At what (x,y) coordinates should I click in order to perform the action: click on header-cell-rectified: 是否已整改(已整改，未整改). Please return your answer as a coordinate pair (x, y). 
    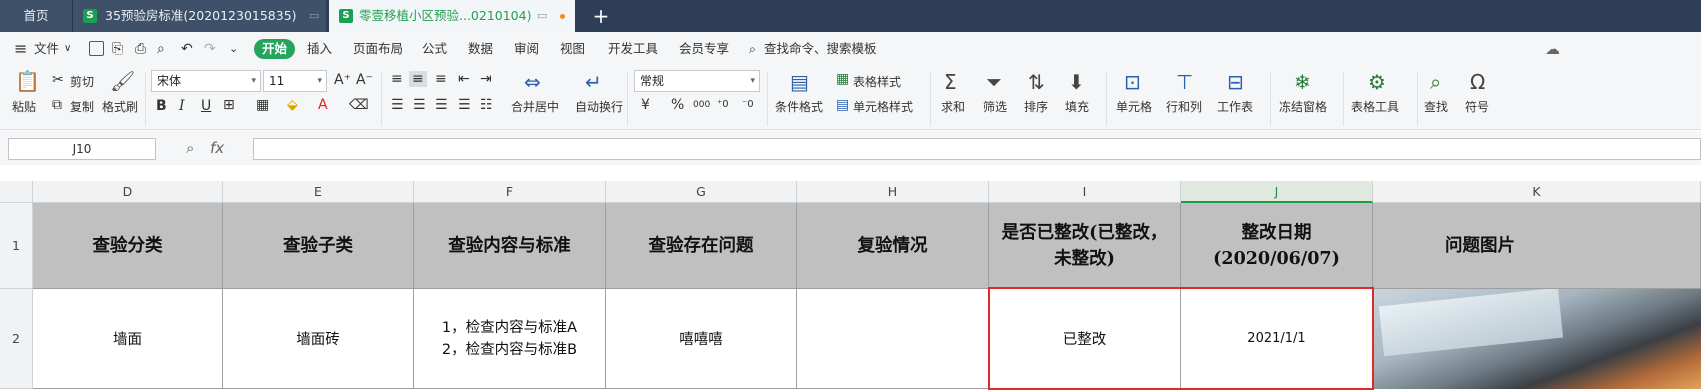
    Looking at the image, I should click on (1085, 246).